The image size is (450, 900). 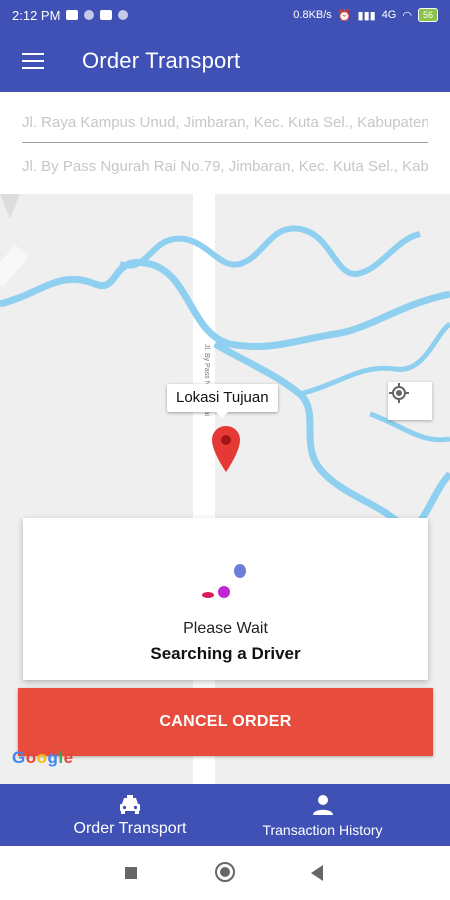 I want to click on network-type: 4G, so click(x=389, y=15).